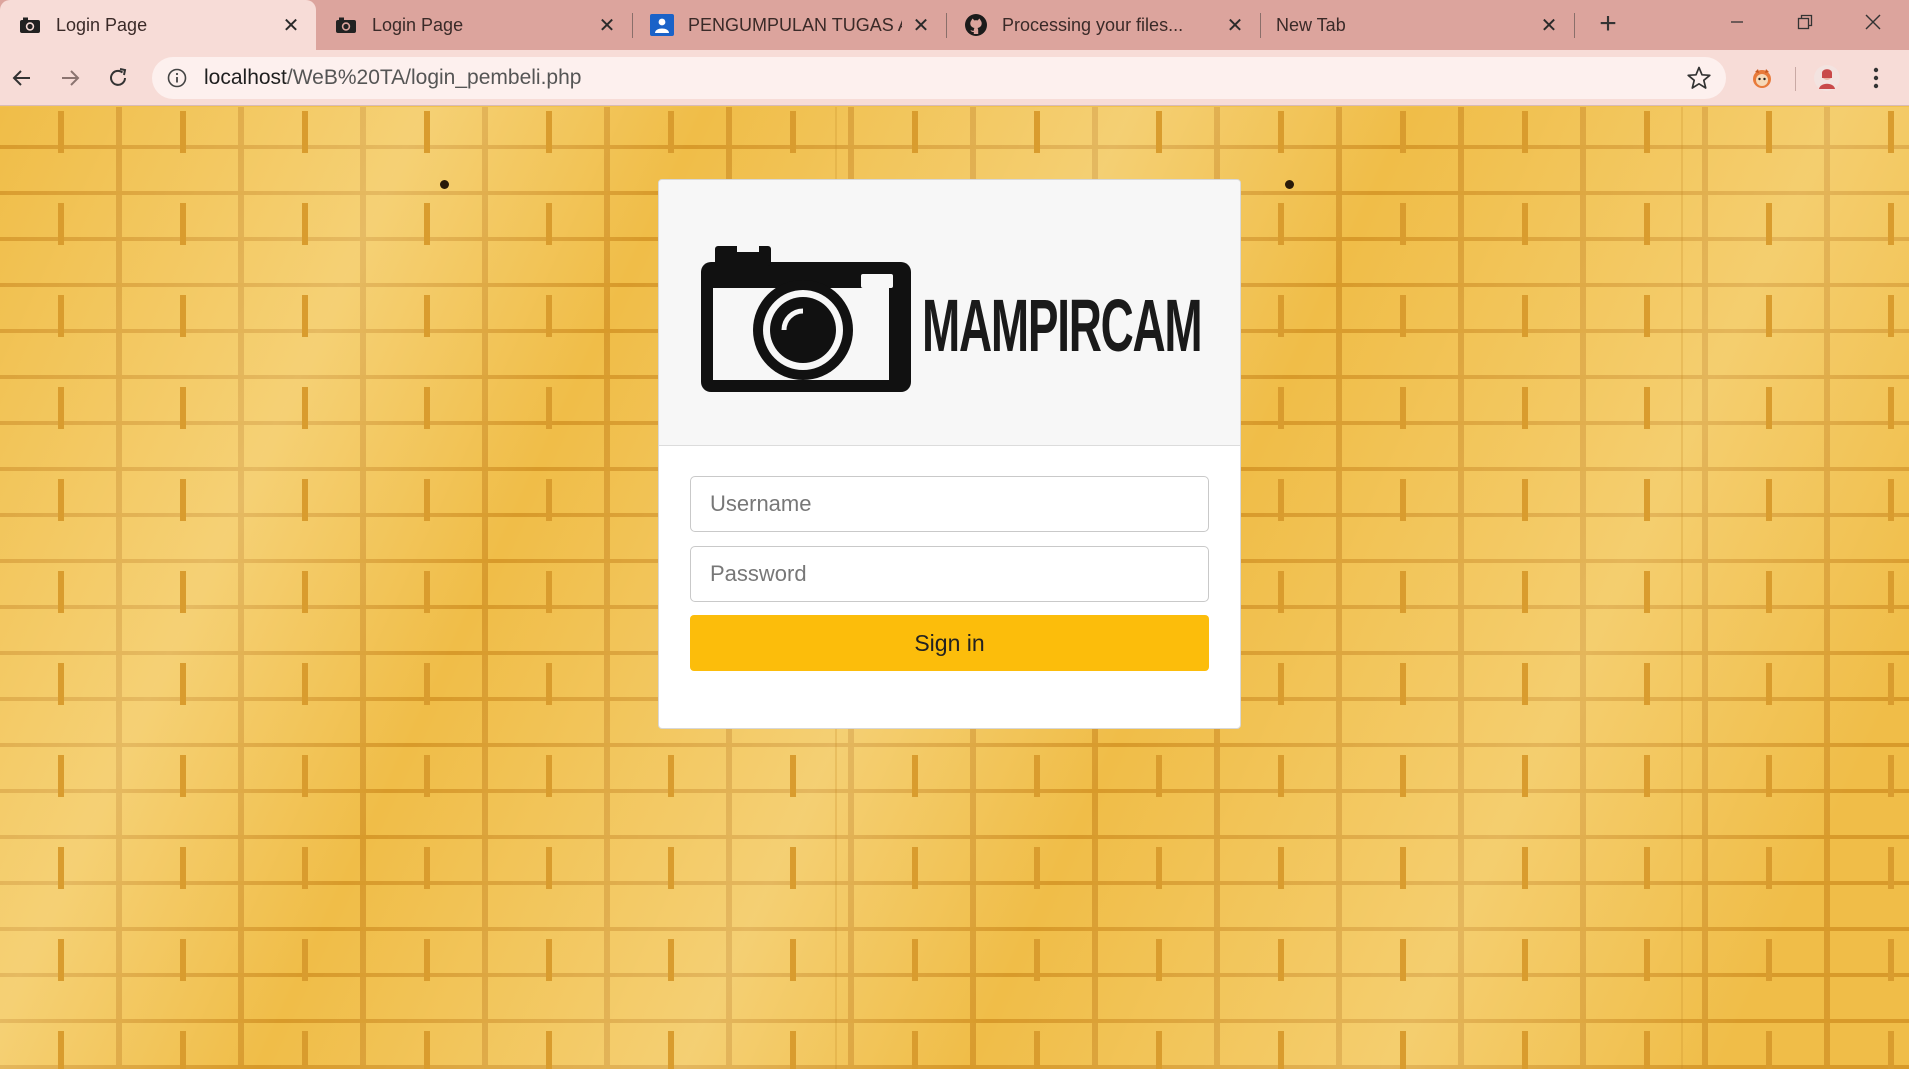  What do you see at coordinates (1795, 79) in the screenshot?
I see `toolbar-divider` at bounding box center [1795, 79].